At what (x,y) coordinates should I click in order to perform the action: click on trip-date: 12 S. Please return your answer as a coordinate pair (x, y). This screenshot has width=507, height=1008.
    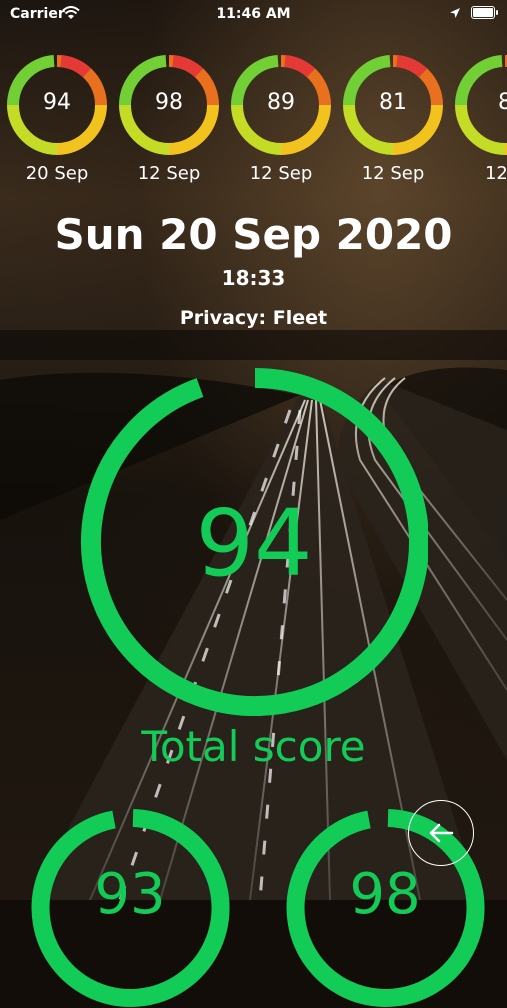
    Looking at the image, I should click on (495, 173).